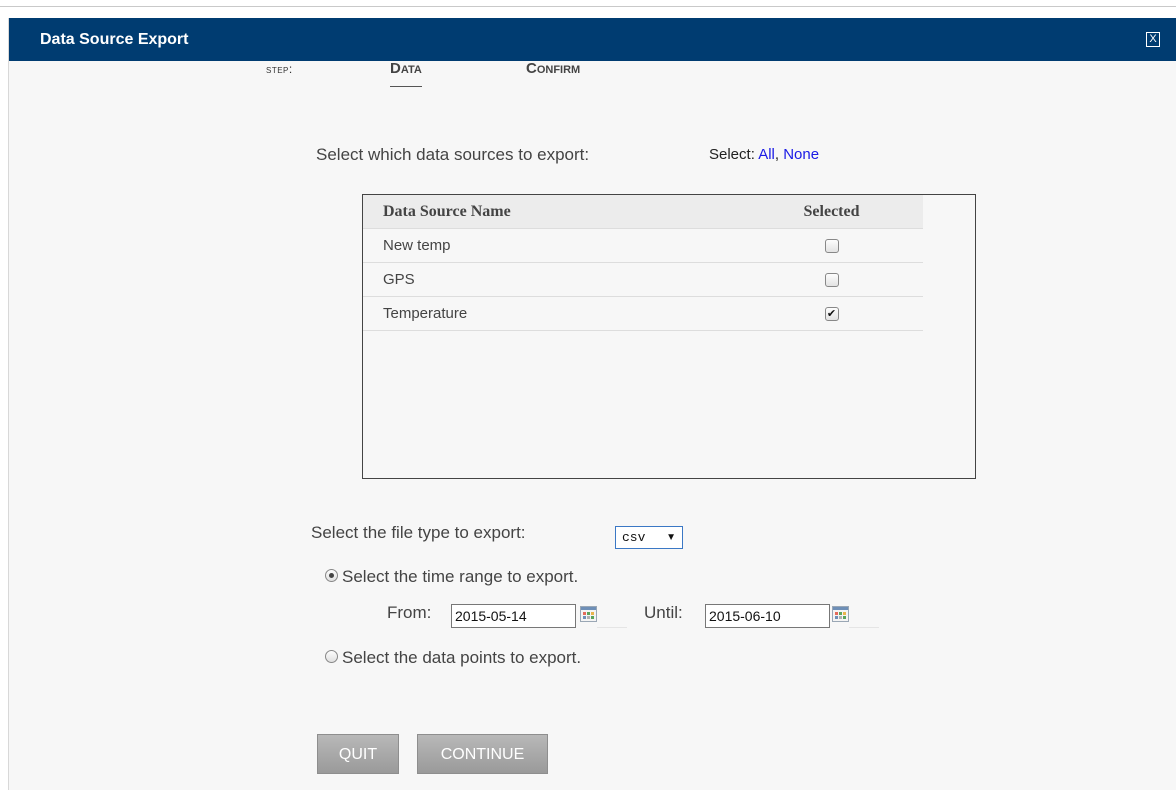 Image resolution: width=1176 pixels, height=790 pixels. Describe the element at coordinates (460, 576) in the screenshot. I see `time-range-label: Select the time range to export.` at that location.